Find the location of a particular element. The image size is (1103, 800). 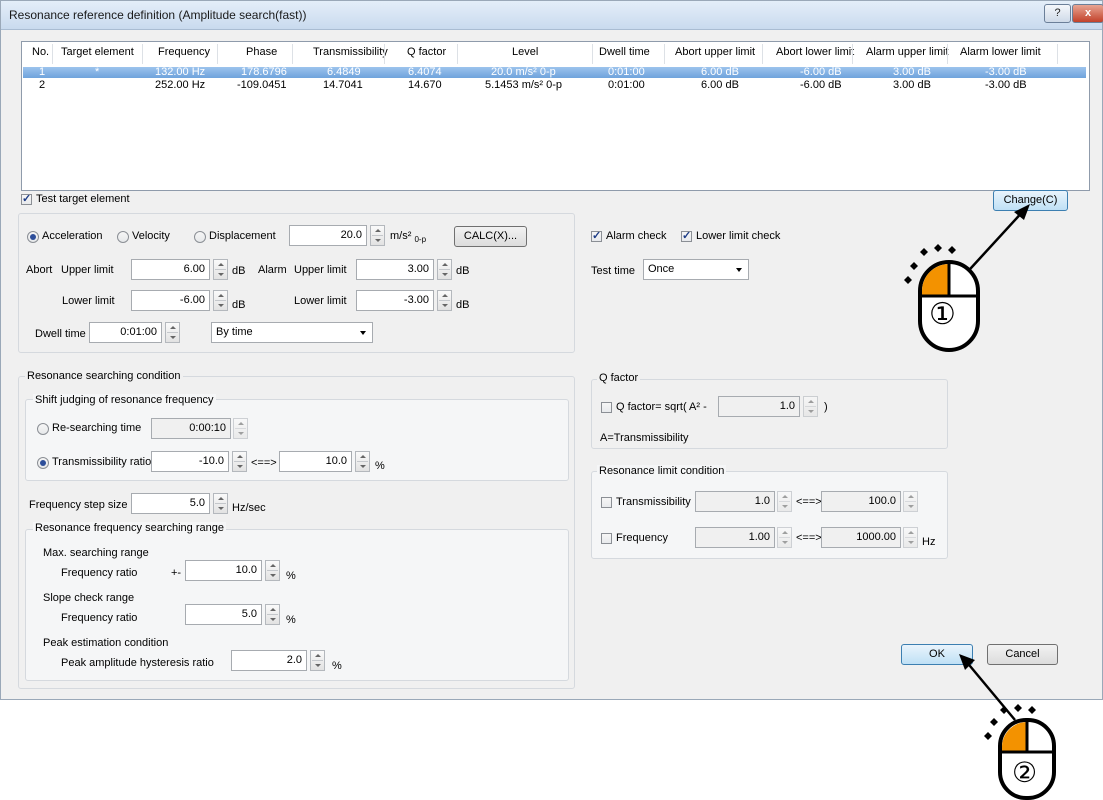

max-range-spinner is located at coordinates (272, 570).